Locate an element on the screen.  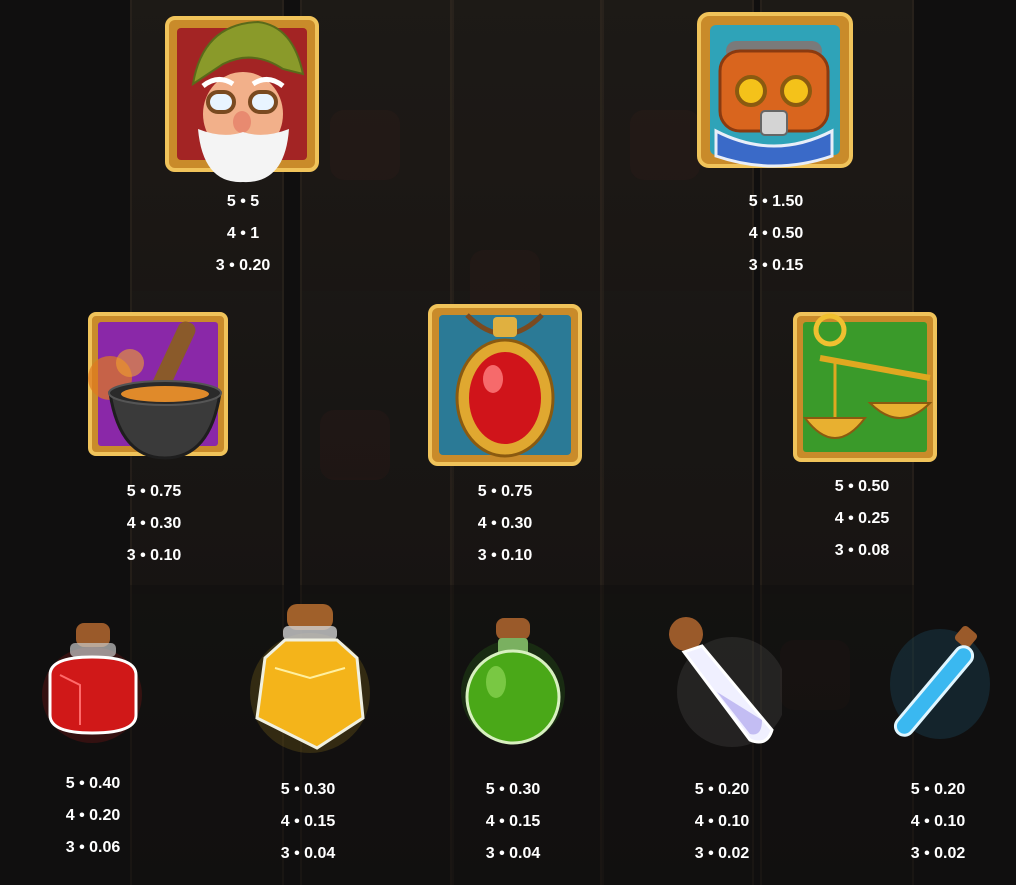
white-potion-icon is located at coordinates (725, 682).